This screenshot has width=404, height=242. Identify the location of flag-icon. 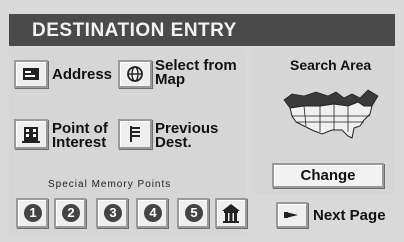
(135, 134).